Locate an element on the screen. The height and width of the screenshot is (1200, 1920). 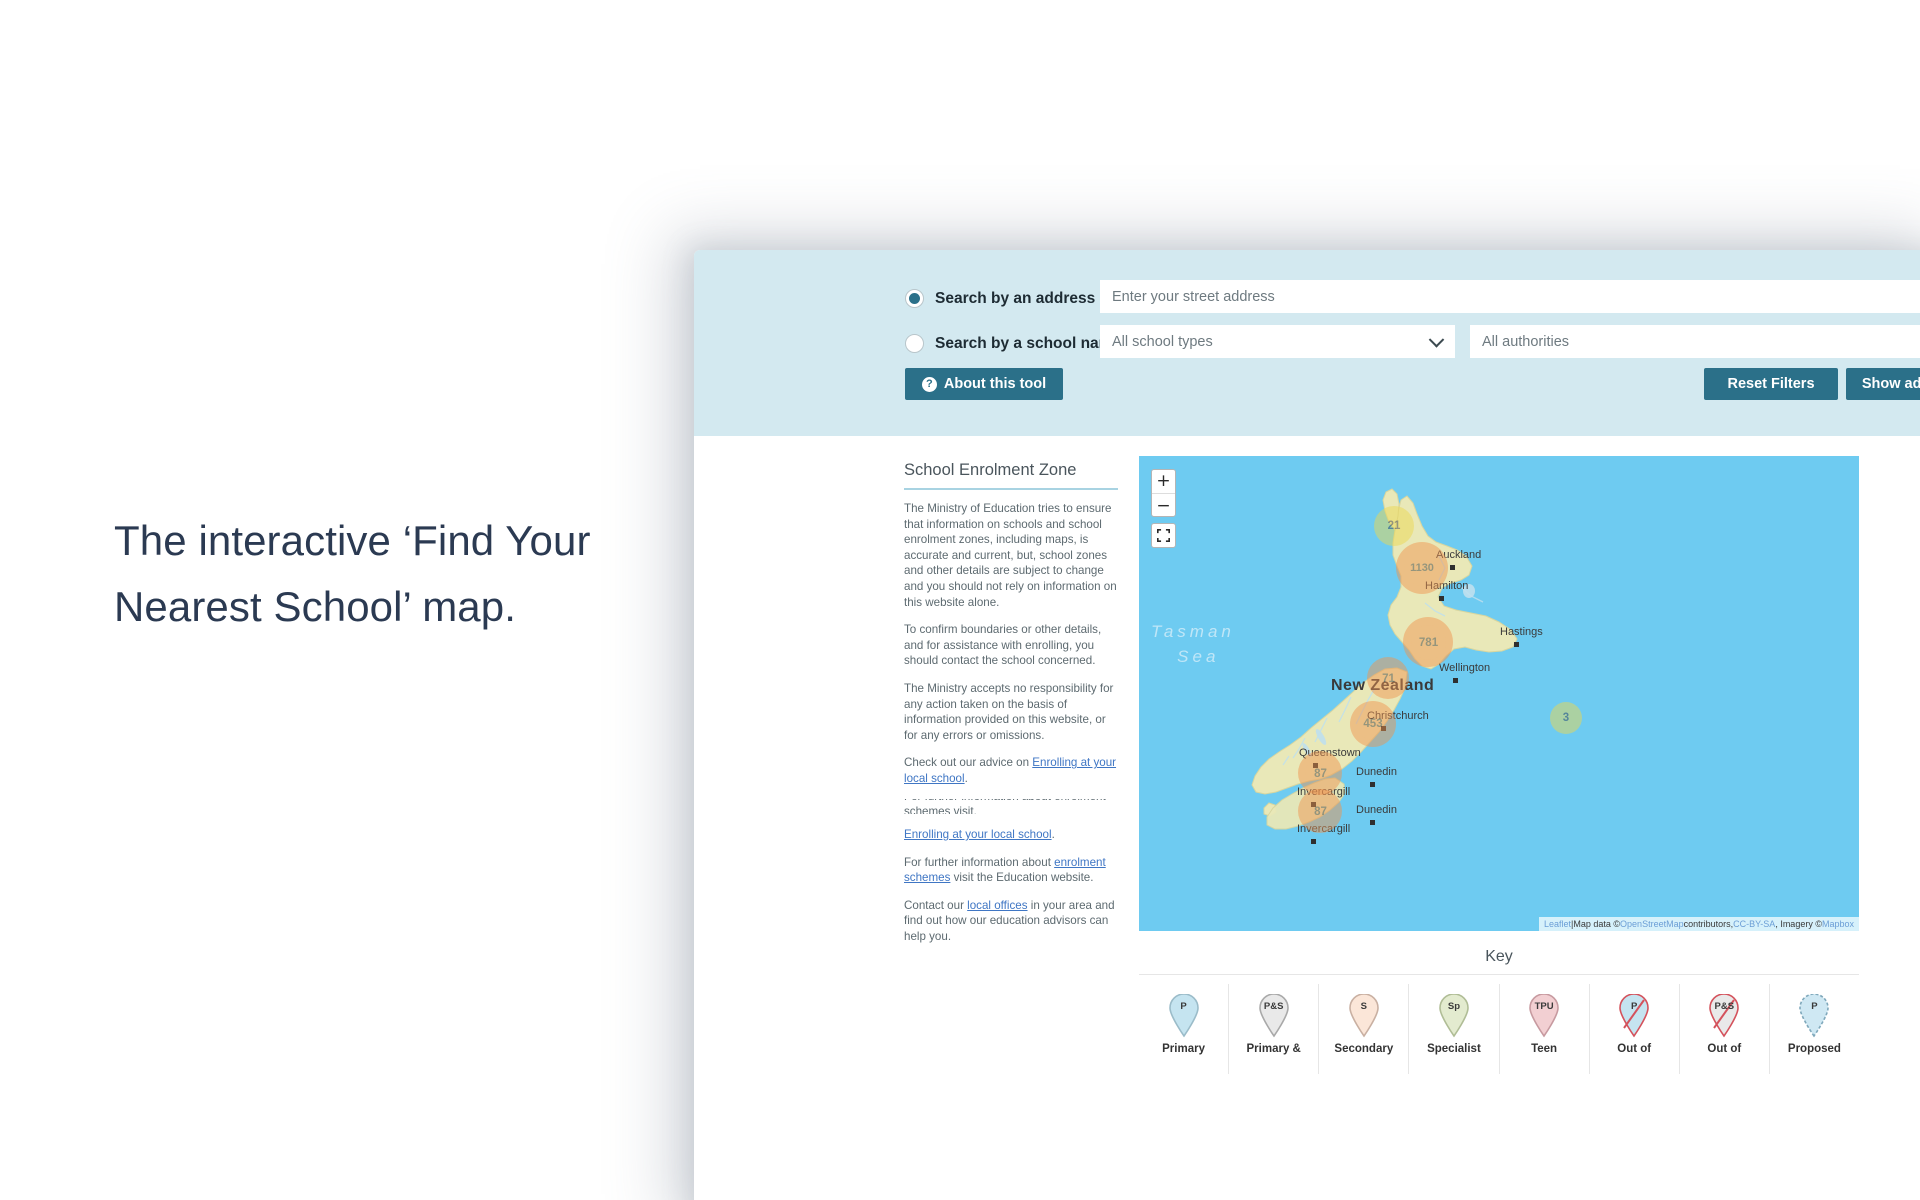
map-cluster-marker: 781 is located at coordinates (1428, 642).